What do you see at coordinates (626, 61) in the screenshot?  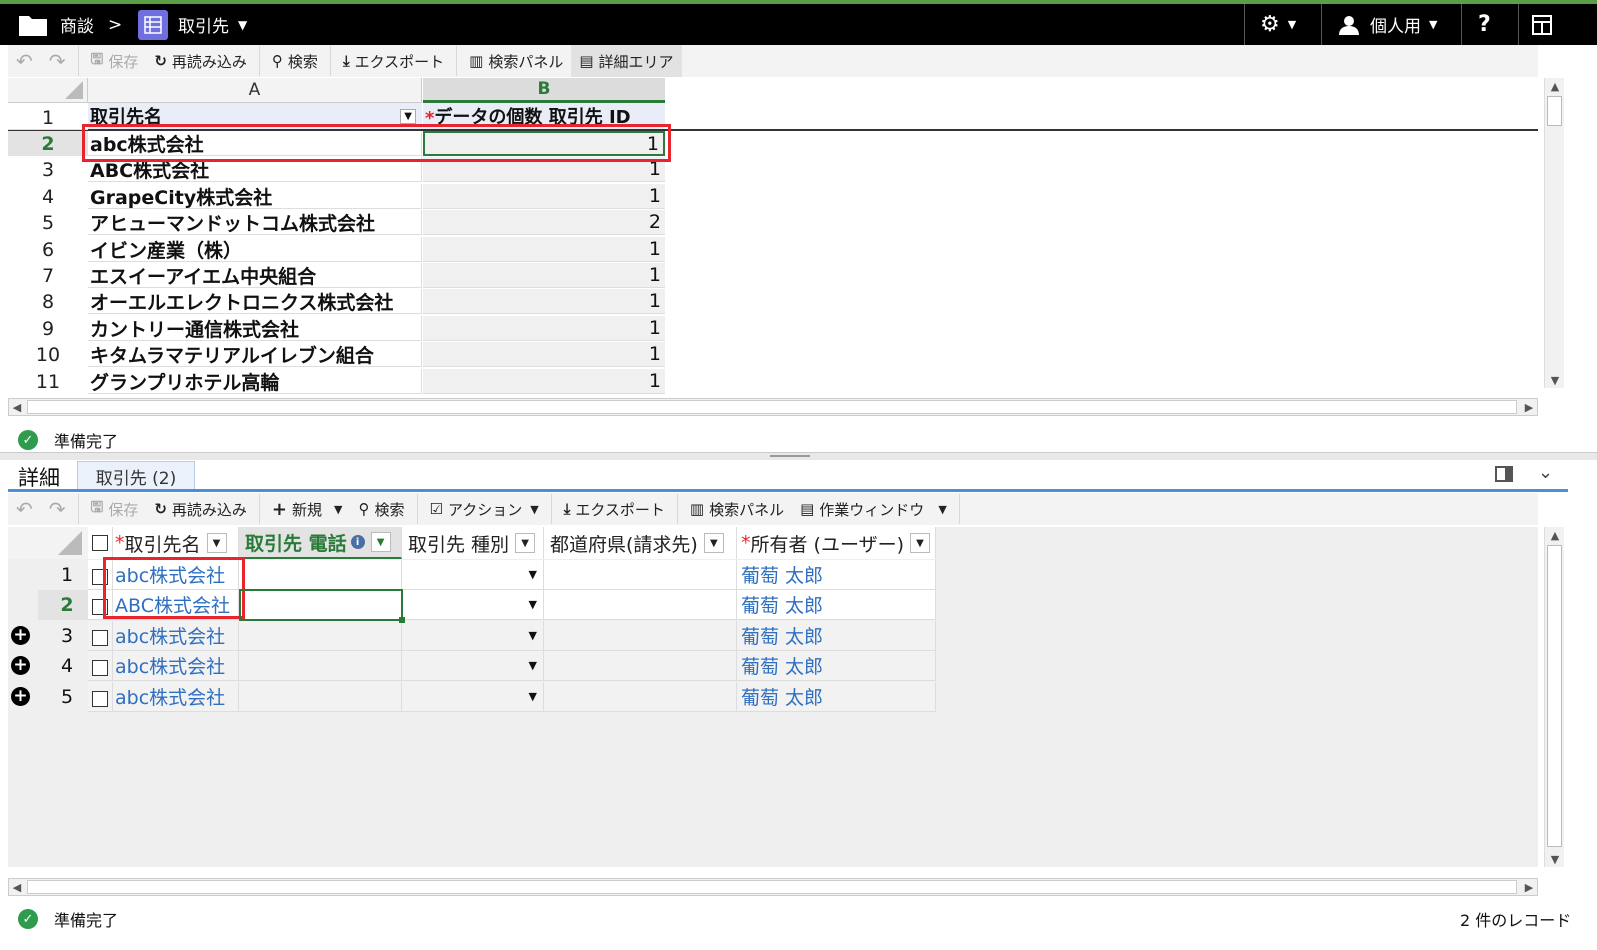 I see `detail-area-button: ▤ 詳細エリア` at bounding box center [626, 61].